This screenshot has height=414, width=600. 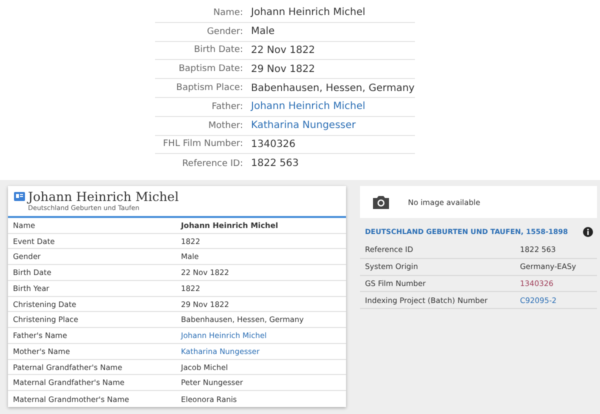 What do you see at coordinates (274, 144) in the screenshot?
I see `field-value: 1340326` at bounding box center [274, 144].